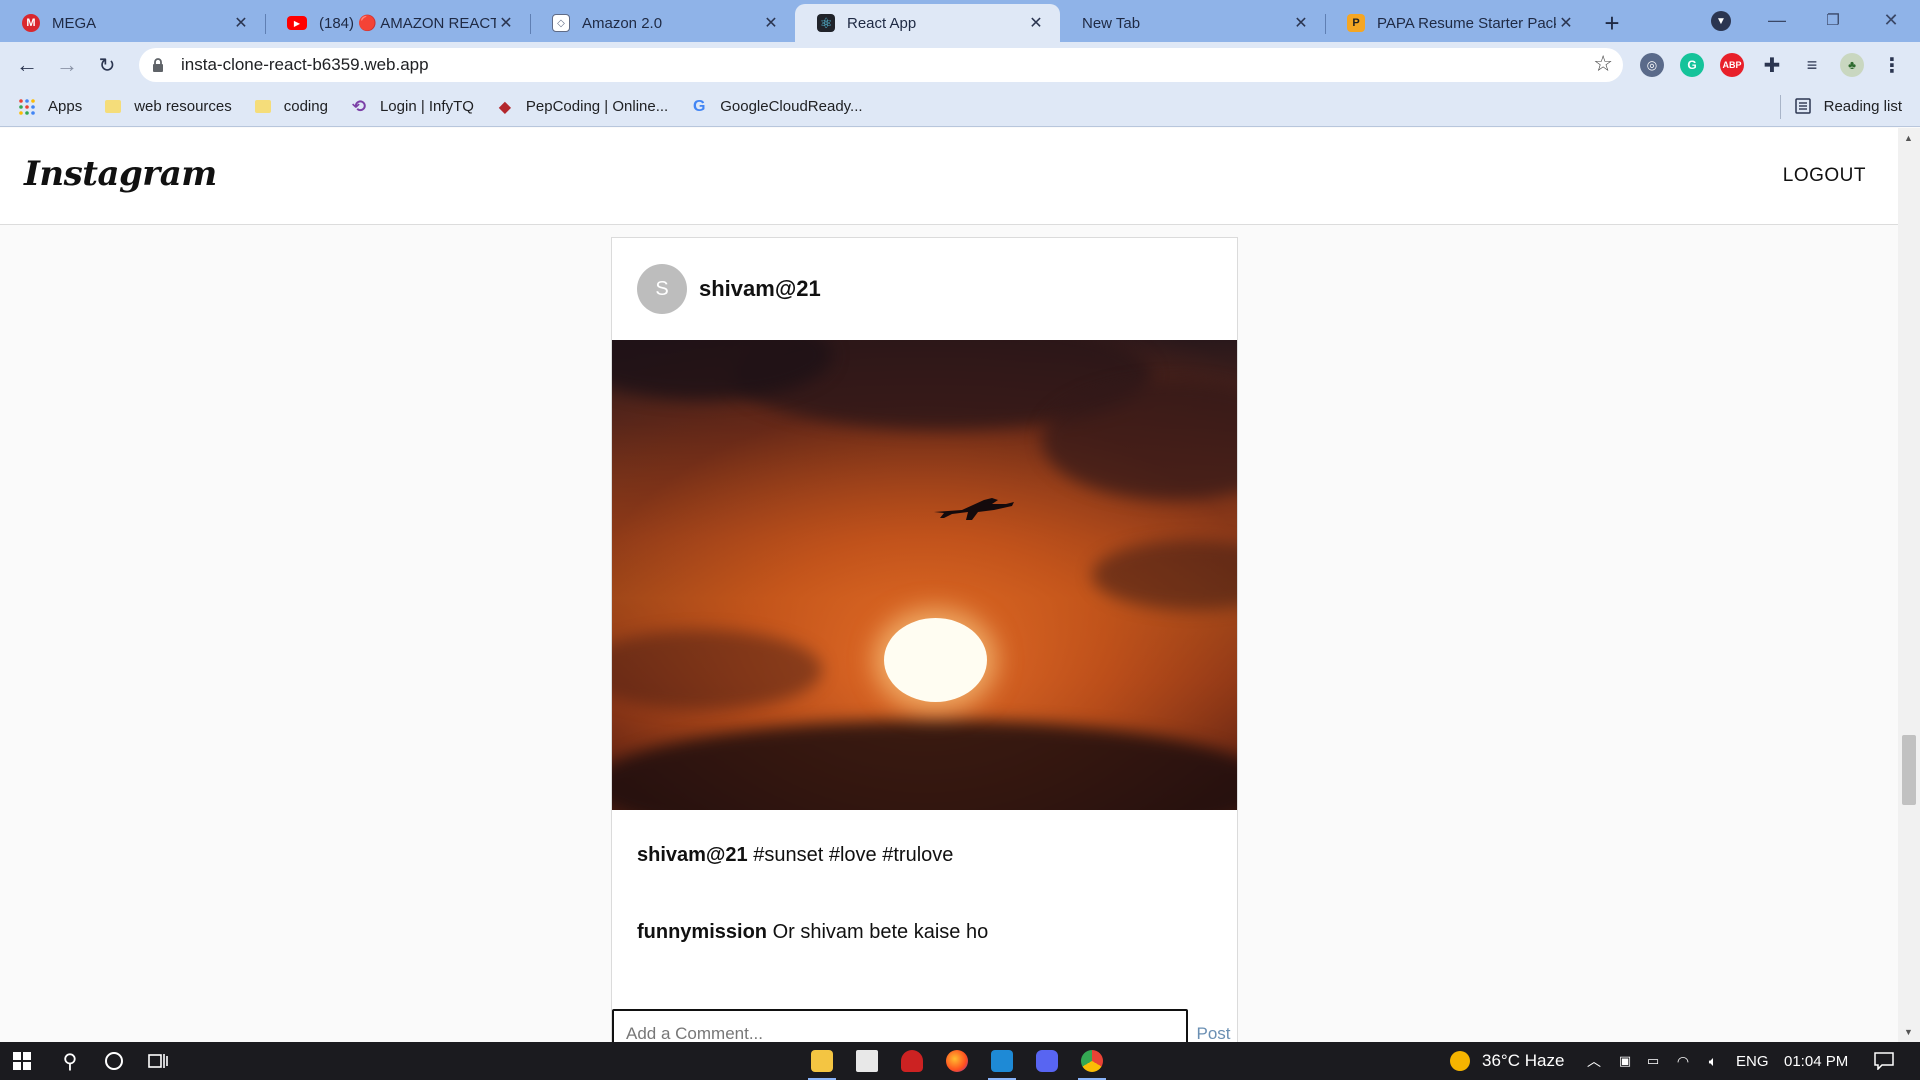  I want to click on tab-mega: M MEGA ✕, so click(132, 23).